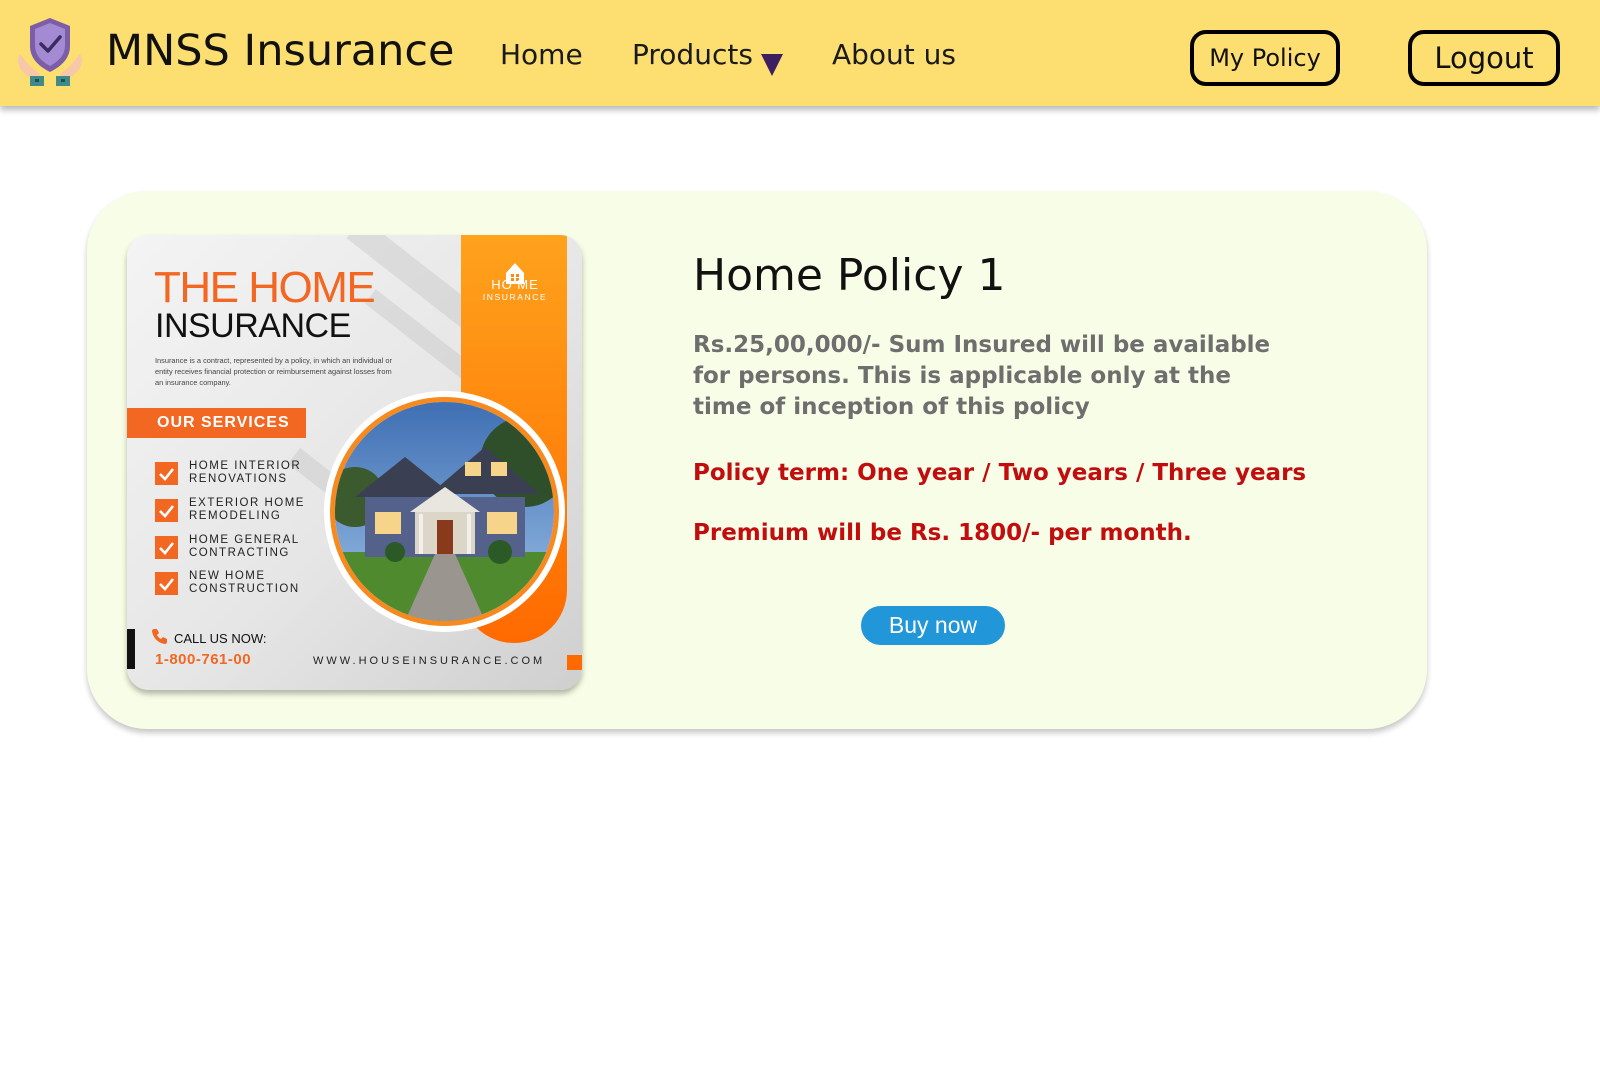  I want to click on logout-button: Logout, so click(1484, 58).